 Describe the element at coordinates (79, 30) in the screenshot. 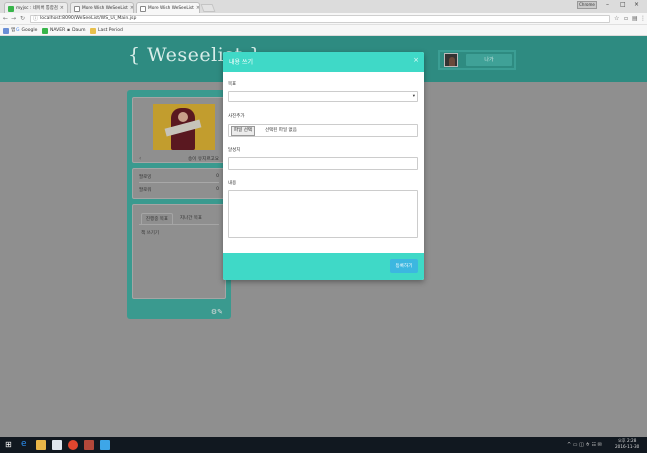

I see `bookmark-label: Daum` at that location.